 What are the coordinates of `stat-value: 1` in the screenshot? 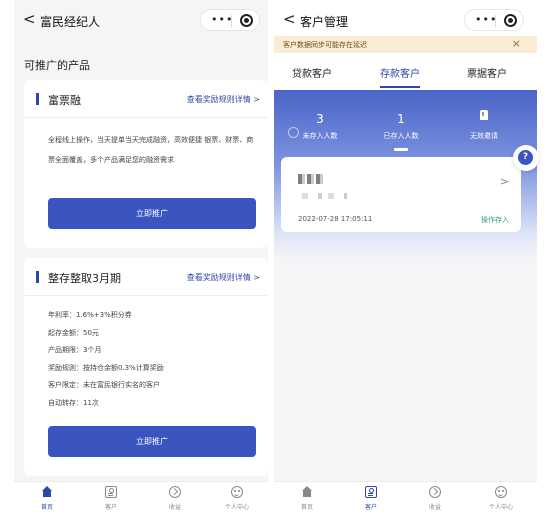 It's located at (401, 119).